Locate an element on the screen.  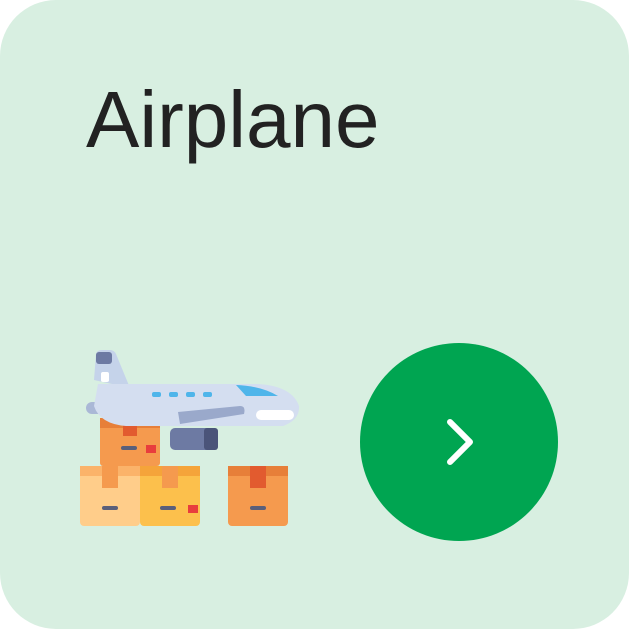
card-title: Airplane is located at coordinates (233, 119).